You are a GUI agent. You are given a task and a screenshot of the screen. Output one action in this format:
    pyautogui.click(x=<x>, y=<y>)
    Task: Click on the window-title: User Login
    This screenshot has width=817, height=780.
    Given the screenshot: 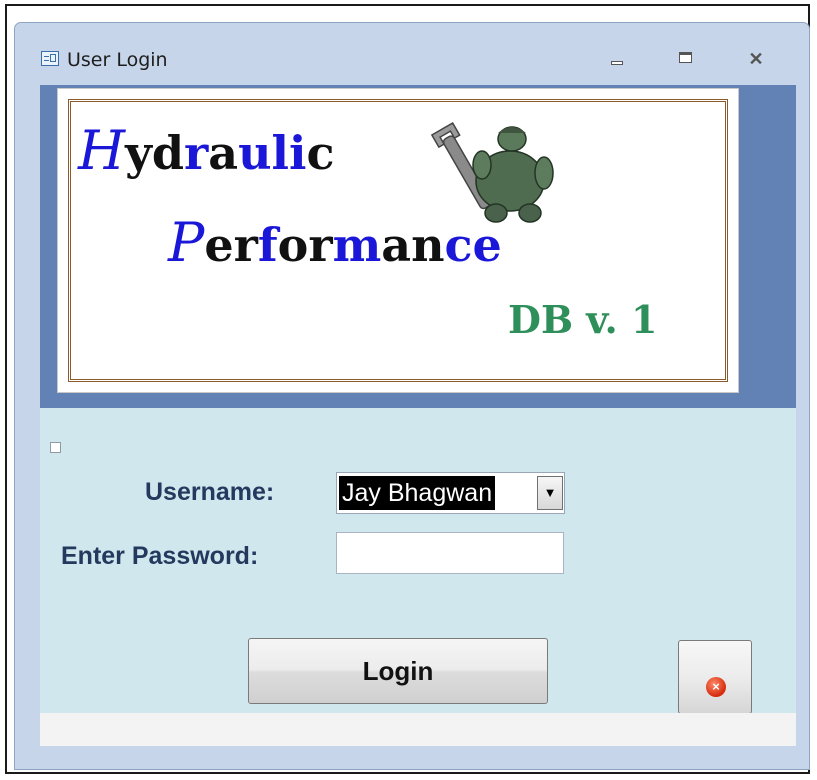 What is the action you would take?
    pyautogui.click(x=117, y=60)
    